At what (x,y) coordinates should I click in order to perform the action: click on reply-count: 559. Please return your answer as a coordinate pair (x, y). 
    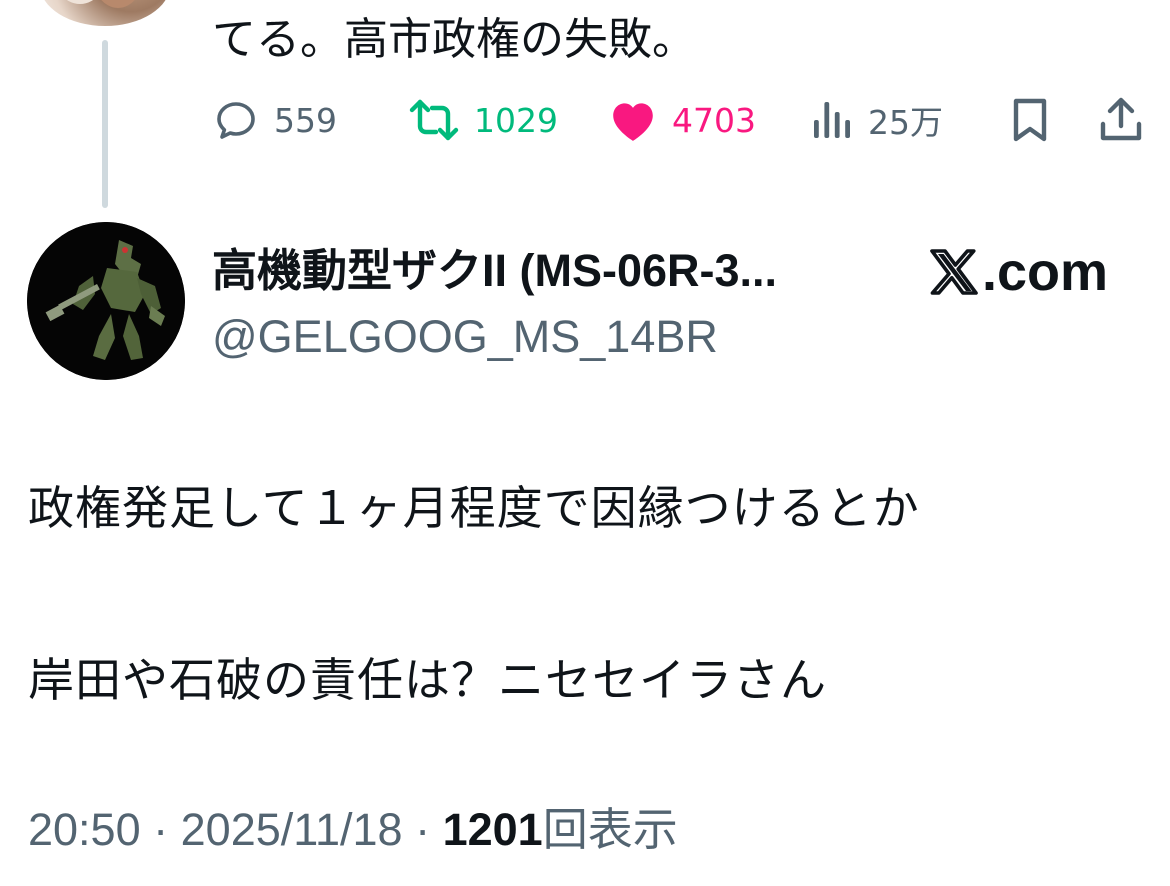
    Looking at the image, I should click on (305, 120).